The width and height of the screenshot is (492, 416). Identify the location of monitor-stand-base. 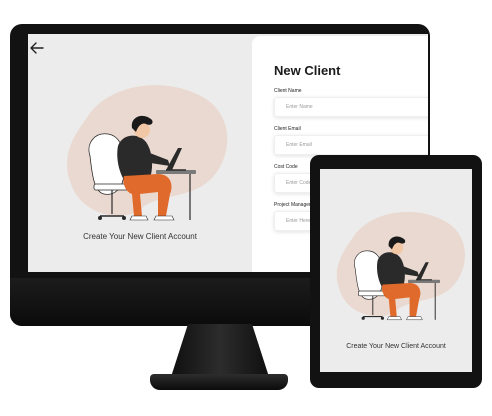
(219, 382).